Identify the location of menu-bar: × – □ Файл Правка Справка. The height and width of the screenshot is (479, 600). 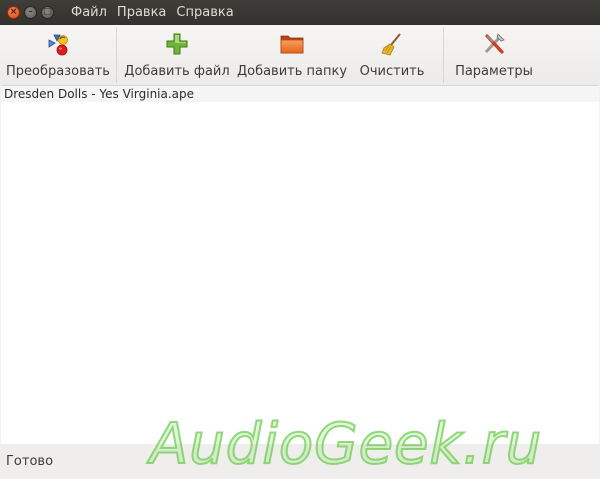
(300, 12).